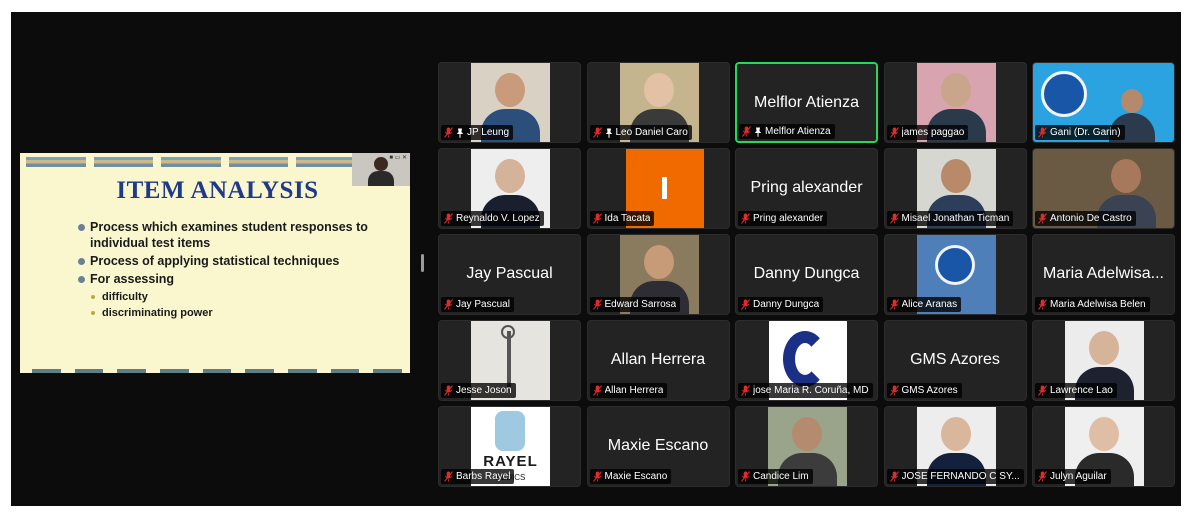 This screenshot has height=519, width=1193. I want to click on slide-sub-bullet: discriminating power, so click(233, 313).